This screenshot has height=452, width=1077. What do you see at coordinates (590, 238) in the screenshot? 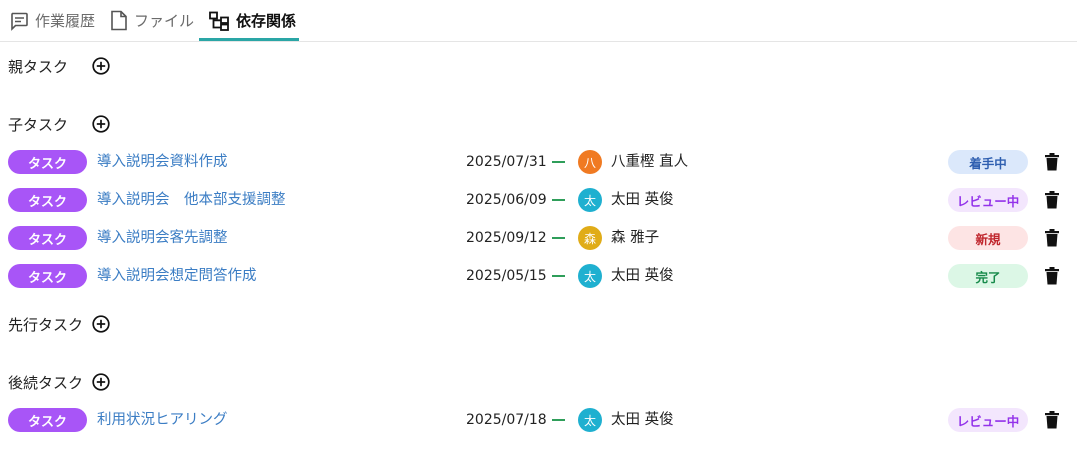
I see `avatar: 森` at bounding box center [590, 238].